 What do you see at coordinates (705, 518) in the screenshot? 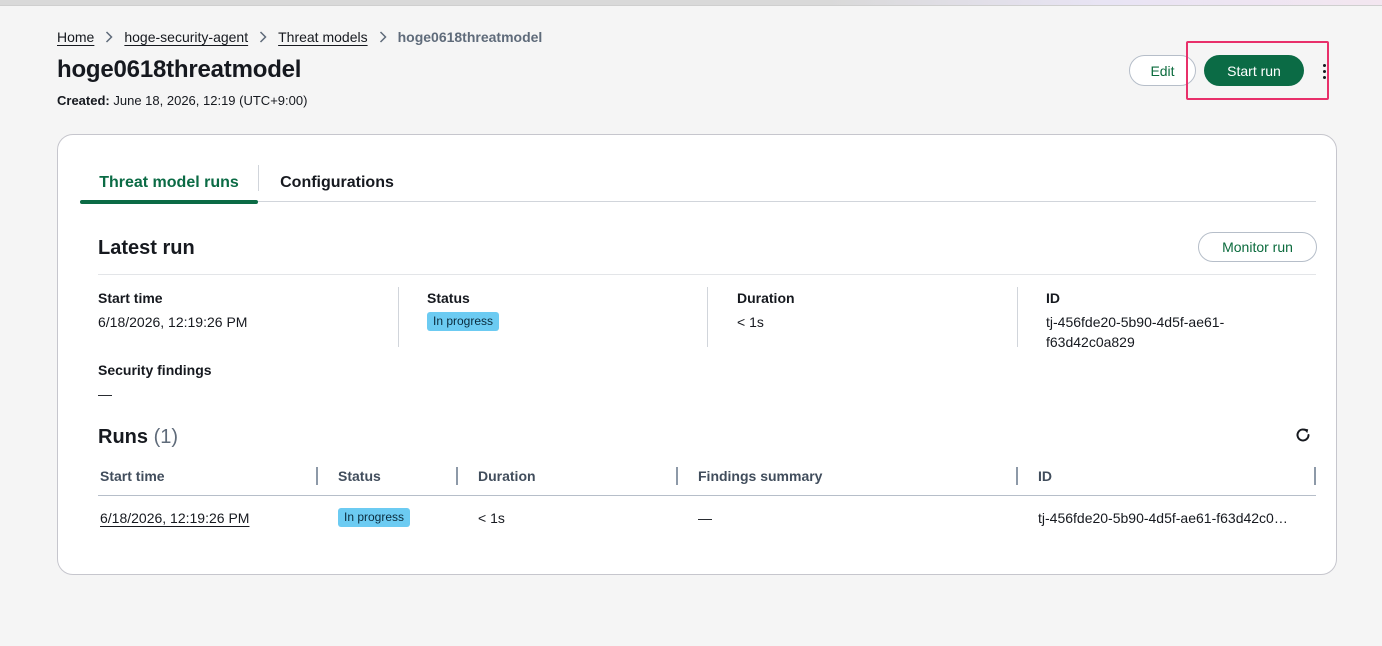
I see `run-findings-summary: —` at bounding box center [705, 518].